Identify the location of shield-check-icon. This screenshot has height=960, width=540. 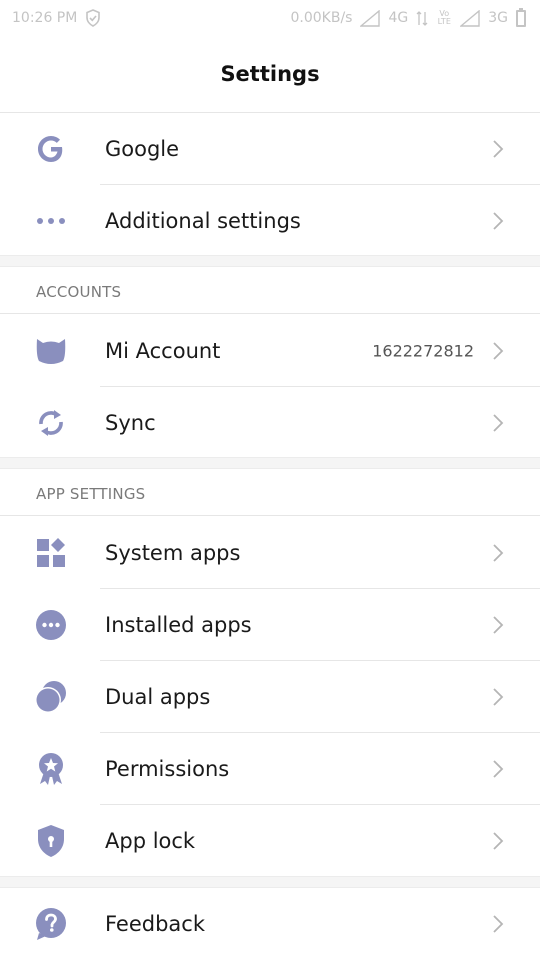
(93, 18).